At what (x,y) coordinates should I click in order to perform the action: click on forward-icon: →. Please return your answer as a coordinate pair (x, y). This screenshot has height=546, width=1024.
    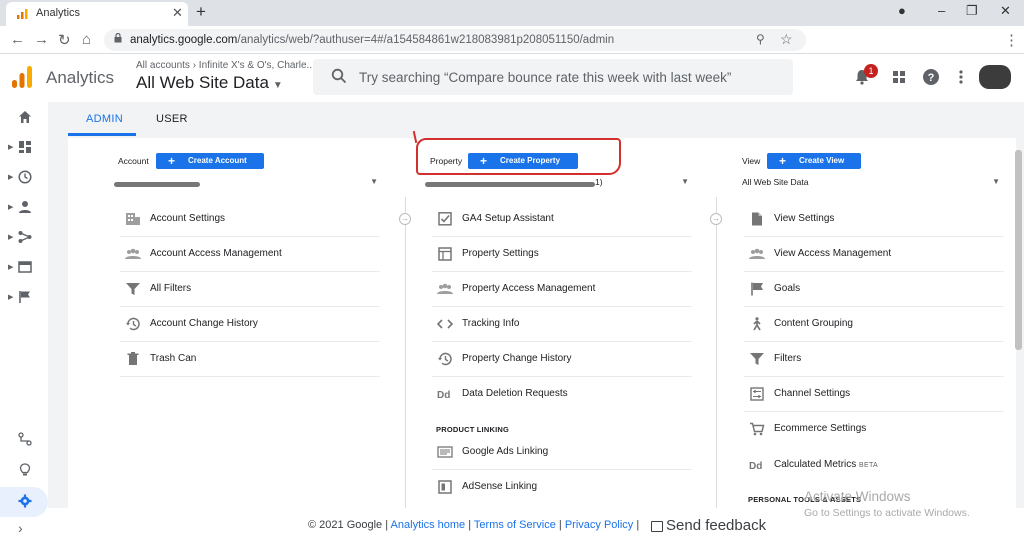
    Looking at the image, I should click on (41, 39).